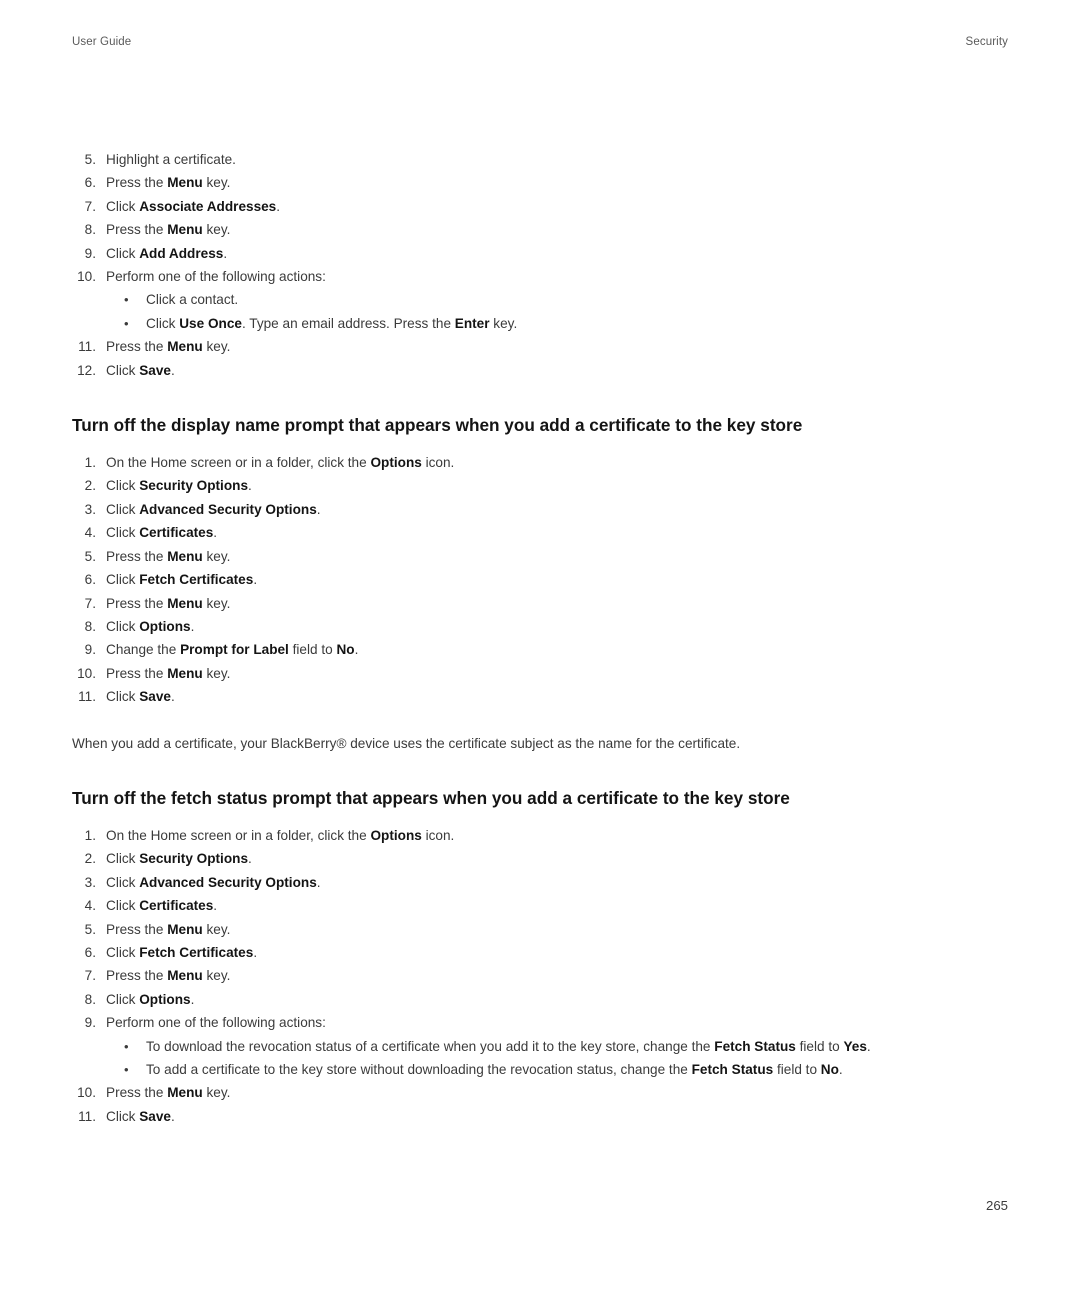  Describe the element at coordinates (210, 323) in the screenshot. I see `emphasis-text: Use Once` at that location.